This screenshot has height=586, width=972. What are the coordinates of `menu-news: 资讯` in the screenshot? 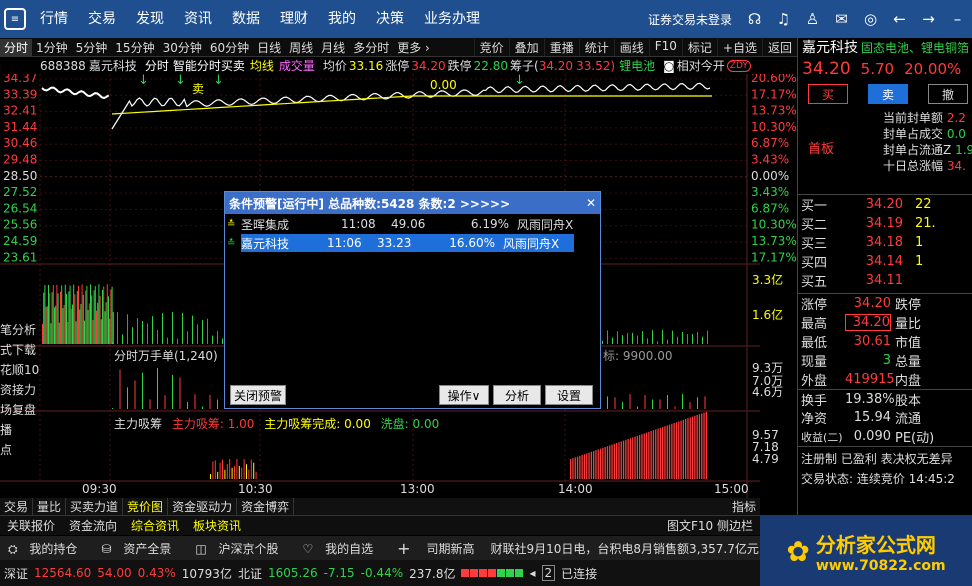 It's located at (198, 19).